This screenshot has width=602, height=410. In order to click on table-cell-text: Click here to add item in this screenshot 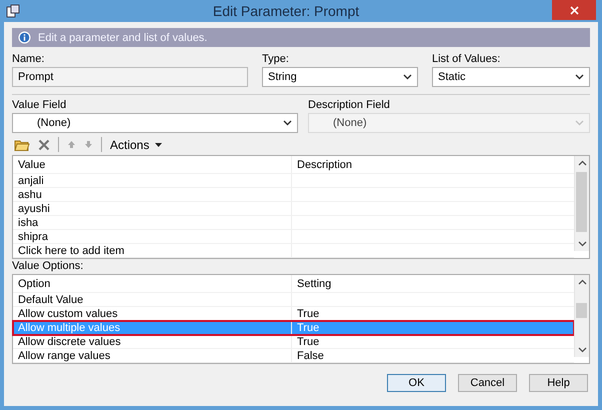, I will do `click(71, 250)`.